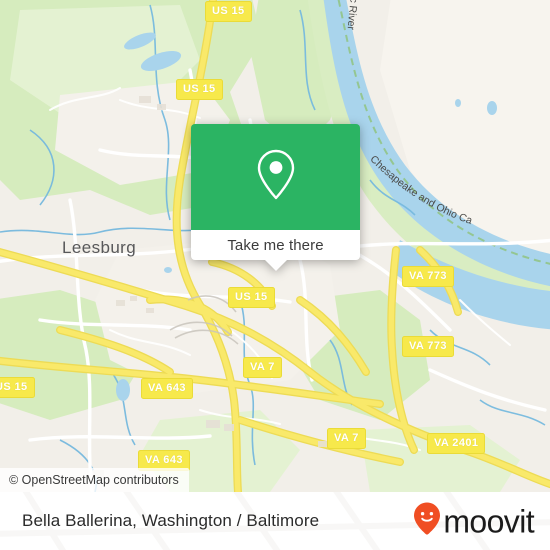 This screenshot has height=550, width=550. What do you see at coordinates (17, 387) in the screenshot?
I see `road-shield-us-15-west: US 15` at bounding box center [17, 387].